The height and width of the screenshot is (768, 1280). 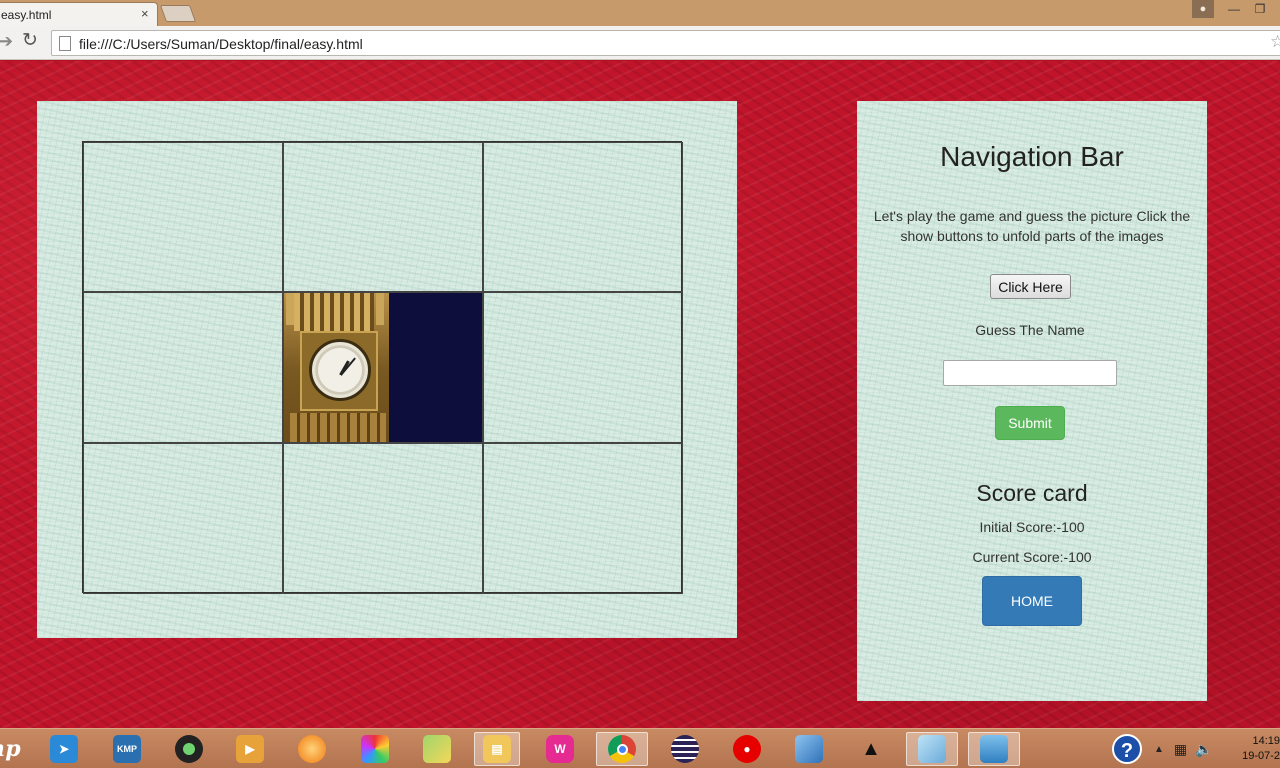 I want to click on webcam-icon, so click(x=189, y=749).